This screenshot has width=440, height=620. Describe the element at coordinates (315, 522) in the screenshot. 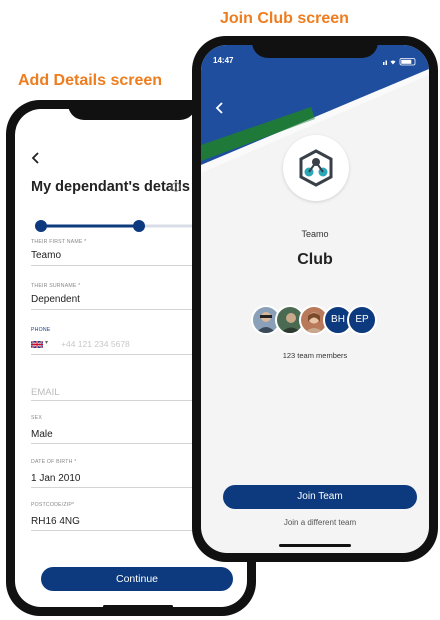

I see `join-different-team-link: Join a different team` at that location.